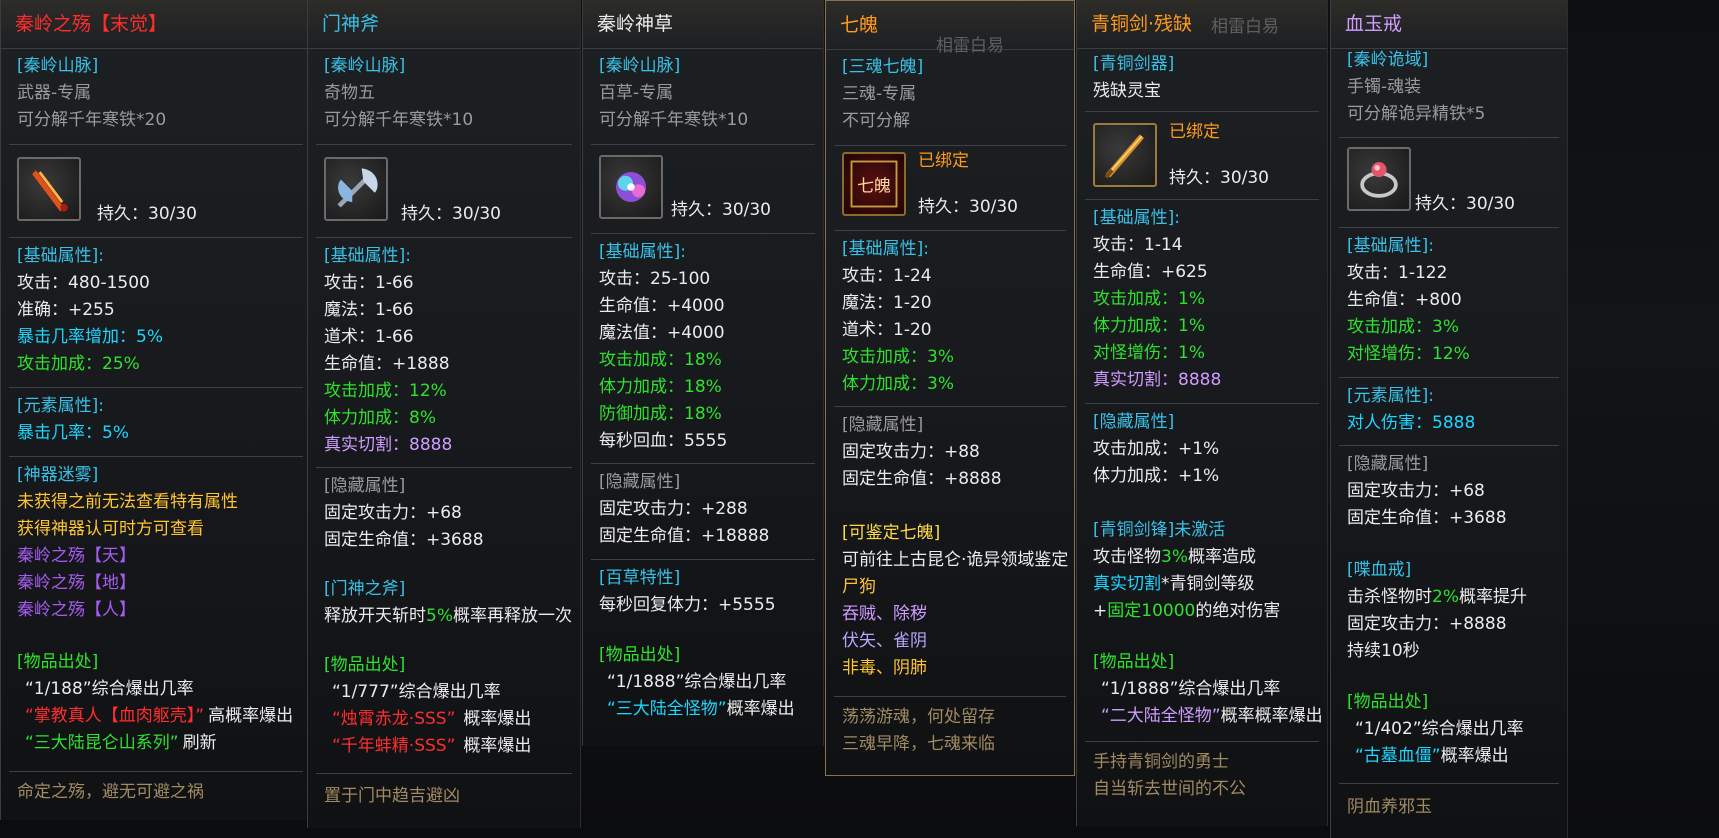  What do you see at coordinates (1416, 114) in the screenshot?
I see `decompose-info: 可分解诡异精铁*5` at bounding box center [1416, 114].